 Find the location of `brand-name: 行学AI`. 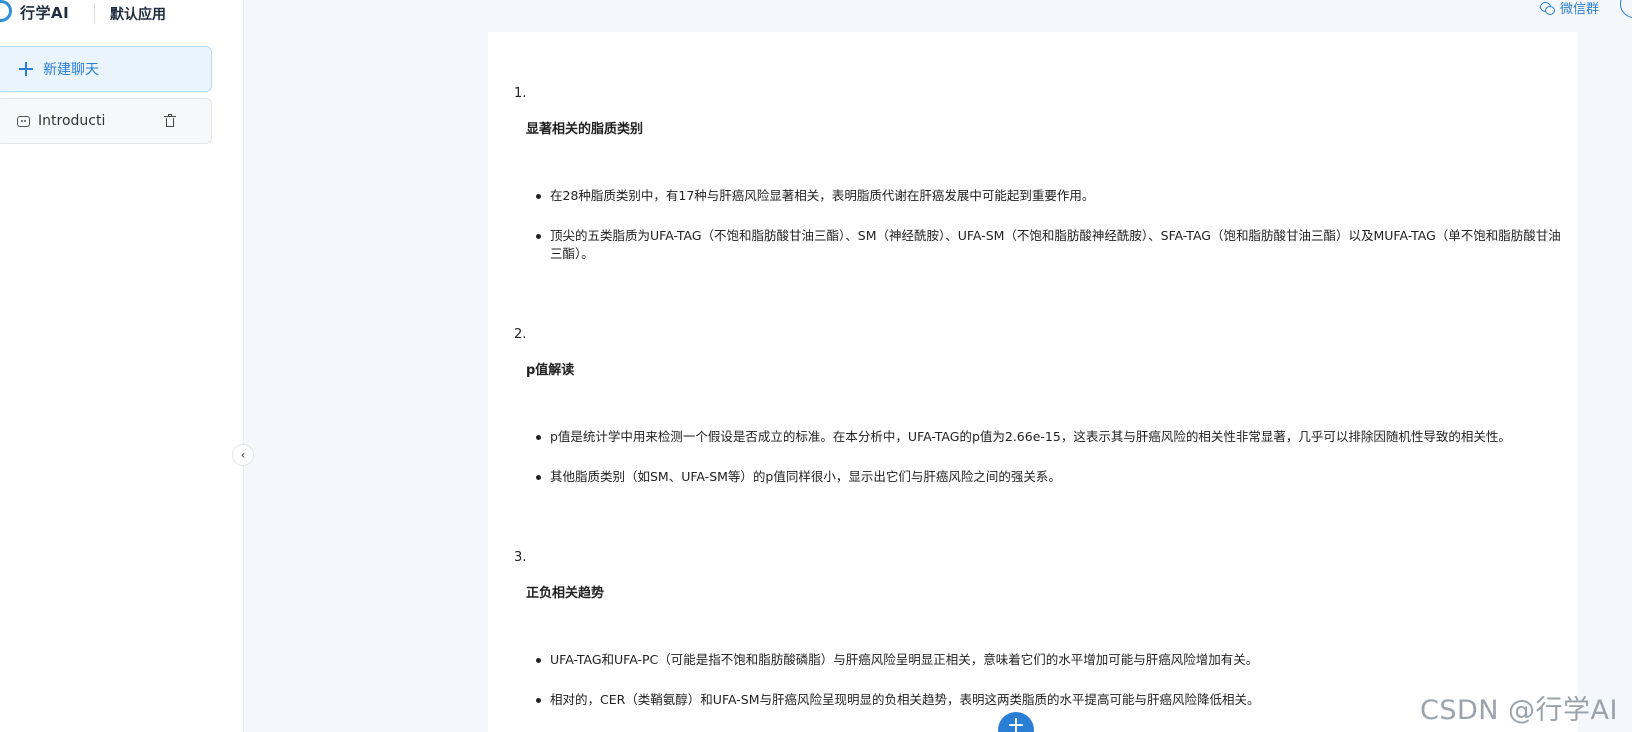

brand-name: 行学AI is located at coordinates (45, 13).